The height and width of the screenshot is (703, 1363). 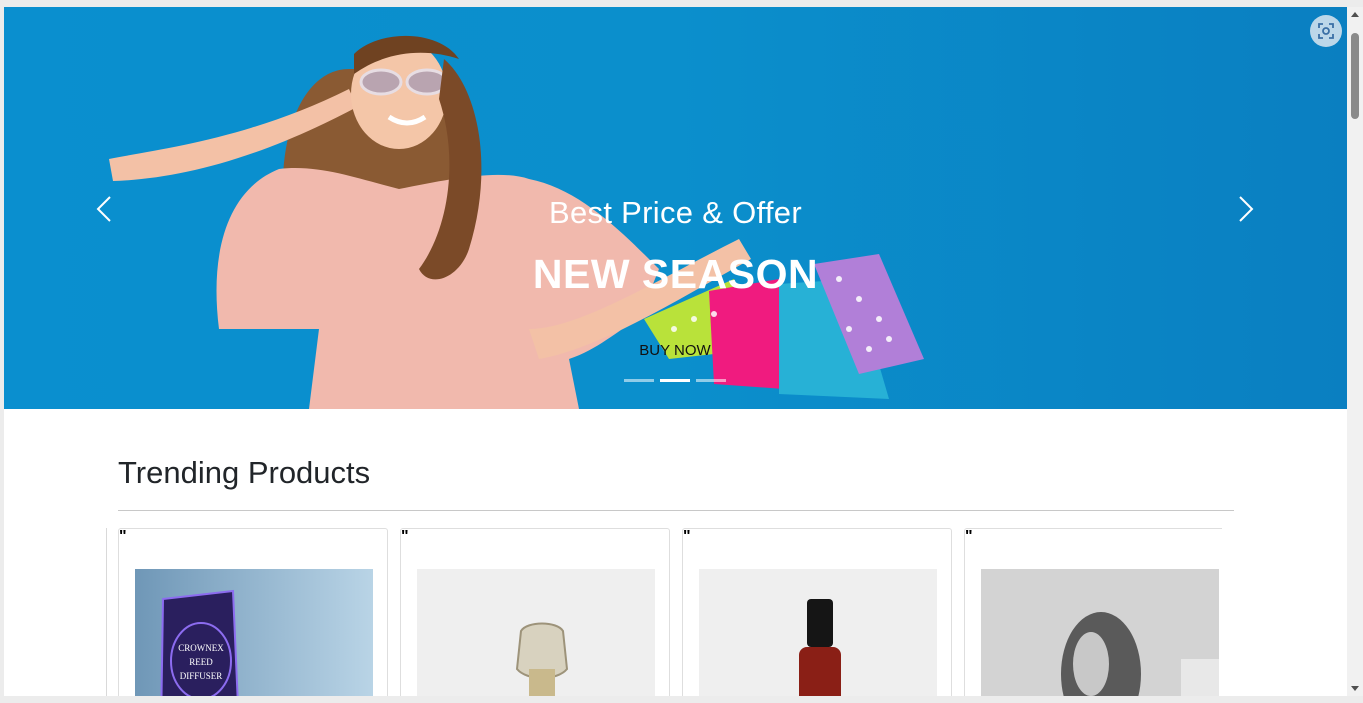 I want to click on diffuser-label-line-2: REED, so click(x=201, y=662).